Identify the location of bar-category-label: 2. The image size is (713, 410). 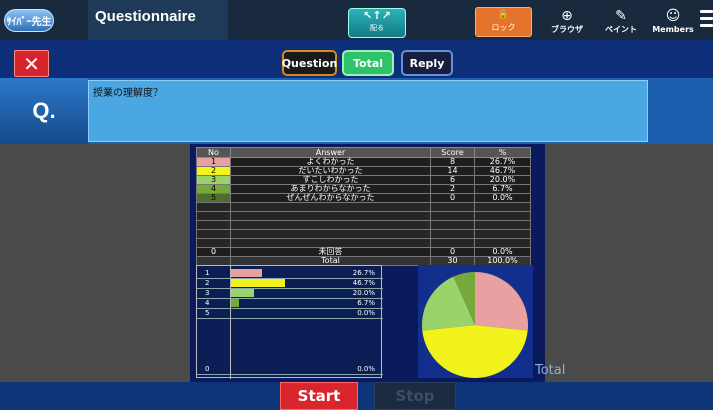
(207, 283).